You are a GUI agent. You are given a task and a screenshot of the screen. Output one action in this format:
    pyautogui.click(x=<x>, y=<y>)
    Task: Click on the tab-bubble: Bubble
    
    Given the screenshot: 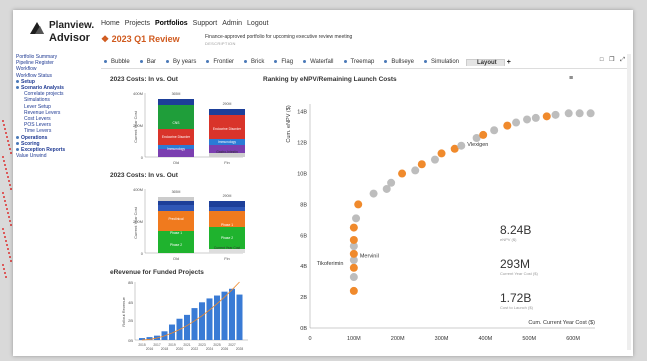 What is the action you would take?
    pyautogui.click(x=119, y=62)
    